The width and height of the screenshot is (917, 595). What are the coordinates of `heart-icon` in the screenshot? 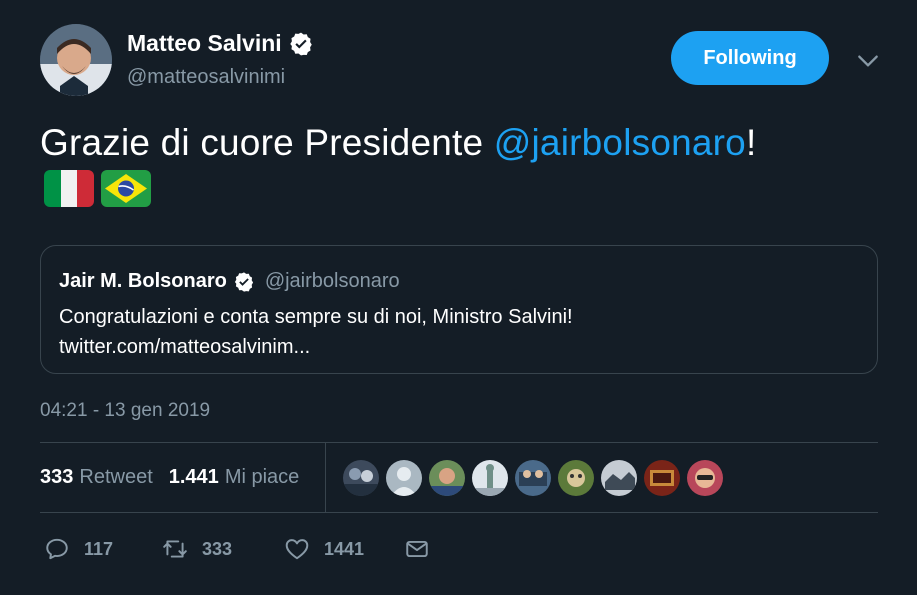 It's located at (297, 549).